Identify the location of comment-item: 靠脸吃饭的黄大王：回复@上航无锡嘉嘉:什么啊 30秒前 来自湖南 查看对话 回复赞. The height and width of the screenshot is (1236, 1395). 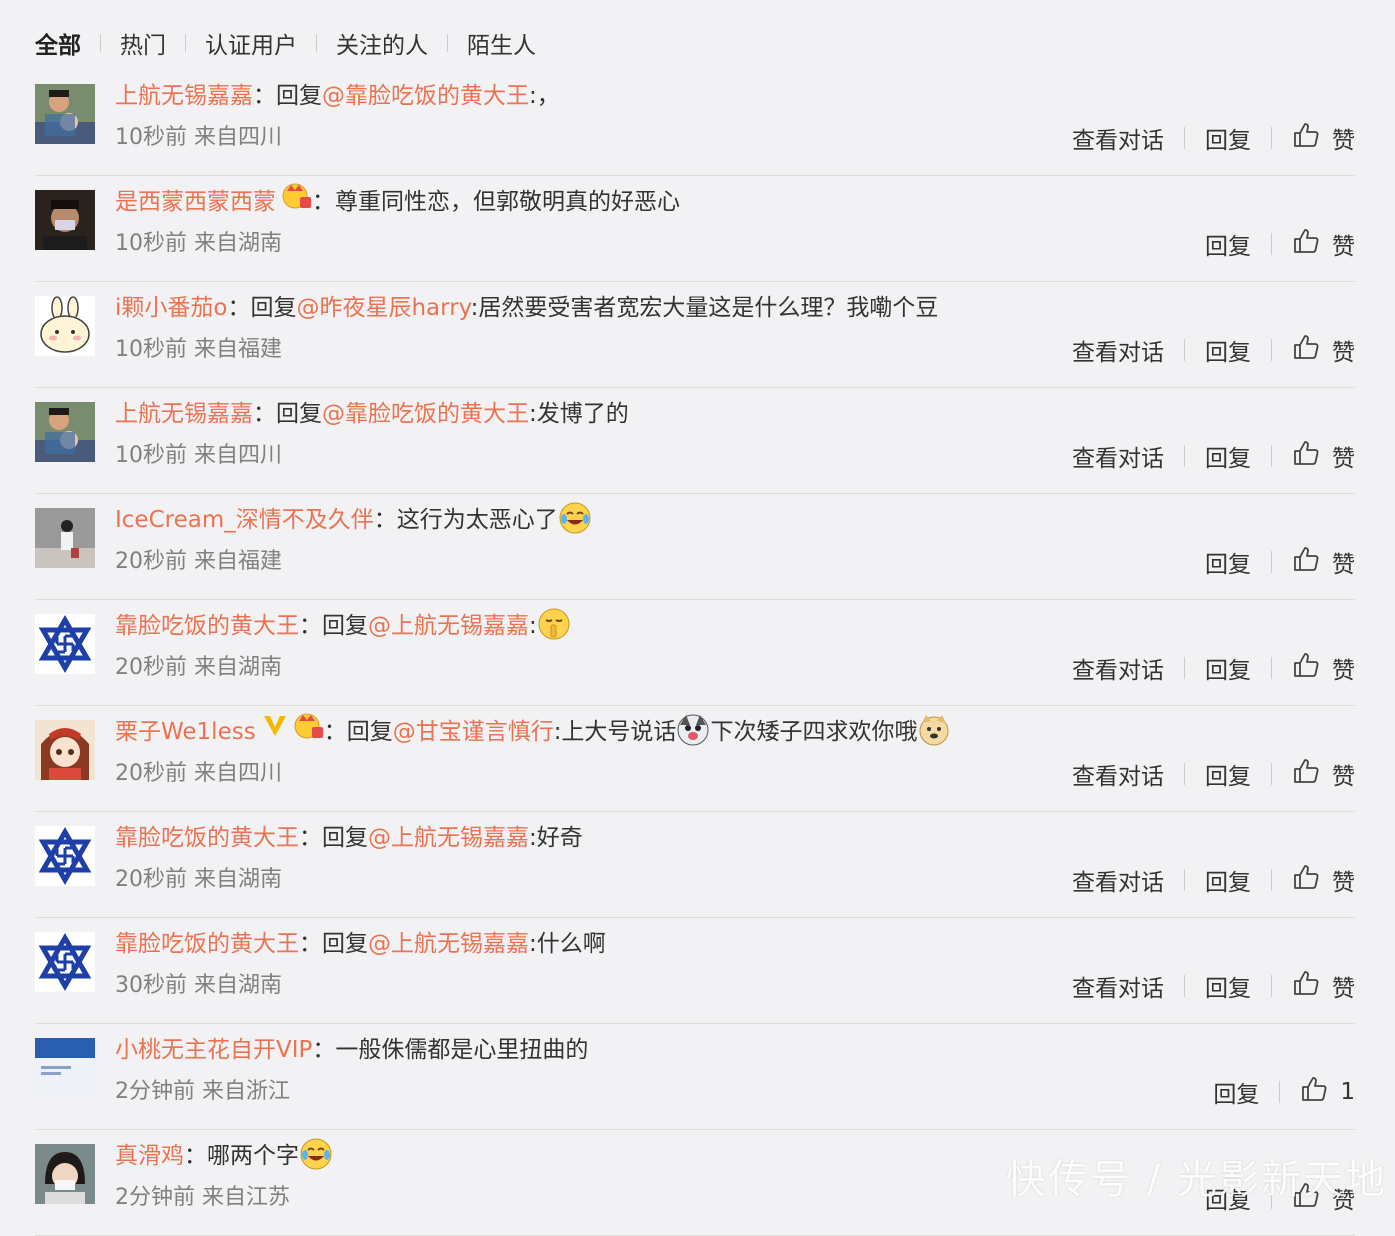
(695, 971).